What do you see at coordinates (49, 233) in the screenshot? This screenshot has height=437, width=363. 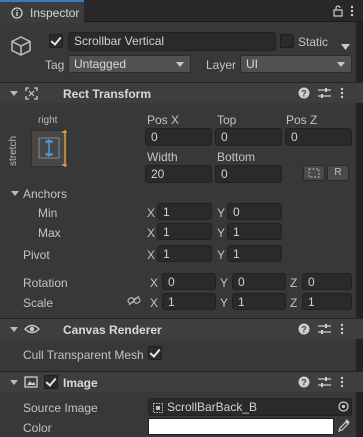 I see `anchor-max-label: Max` at bounding box center [49, 233].